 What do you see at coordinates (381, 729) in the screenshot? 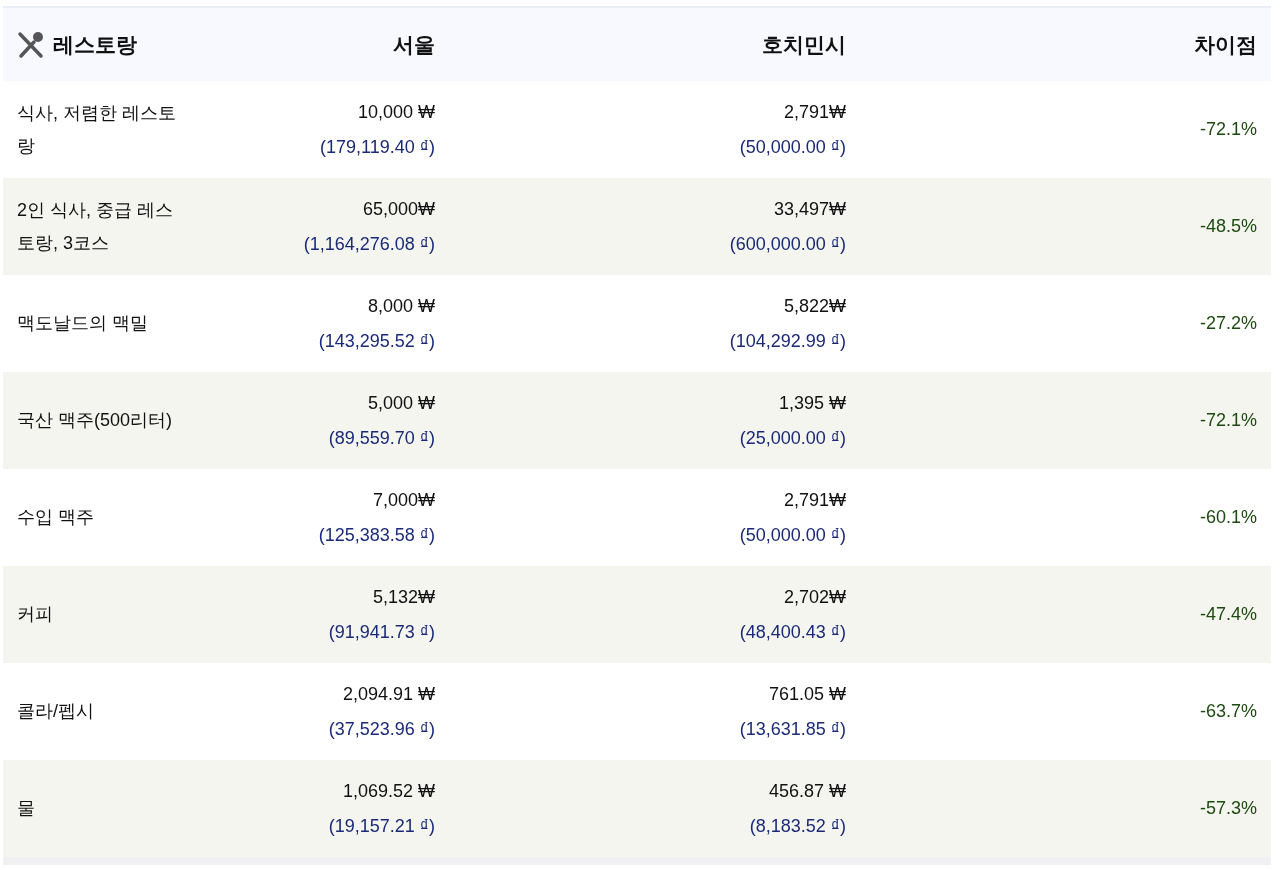
I see `dong-price: (37,523.96 ₫)` at bounding box center [381, 729].